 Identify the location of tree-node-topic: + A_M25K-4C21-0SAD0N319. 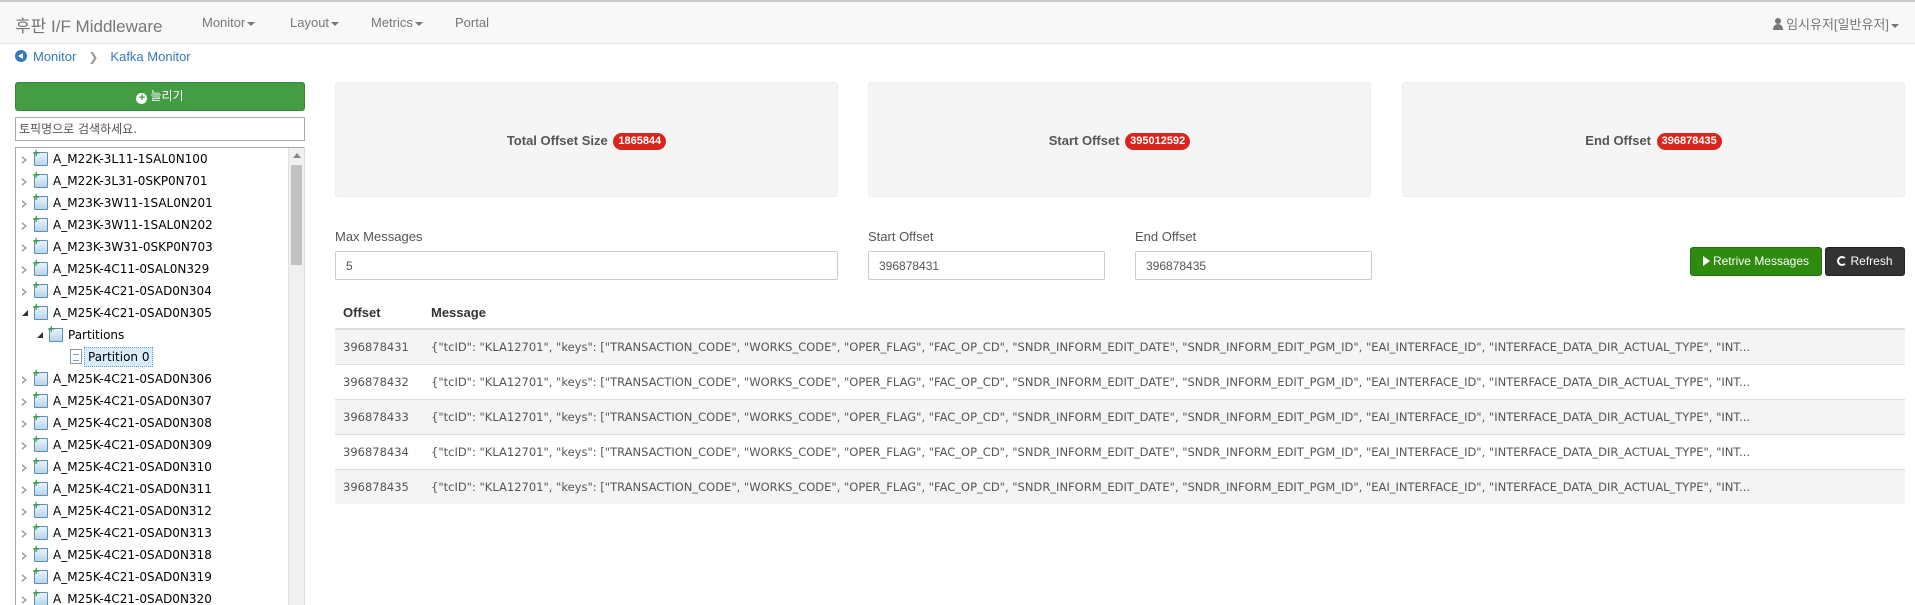
(152, 577).